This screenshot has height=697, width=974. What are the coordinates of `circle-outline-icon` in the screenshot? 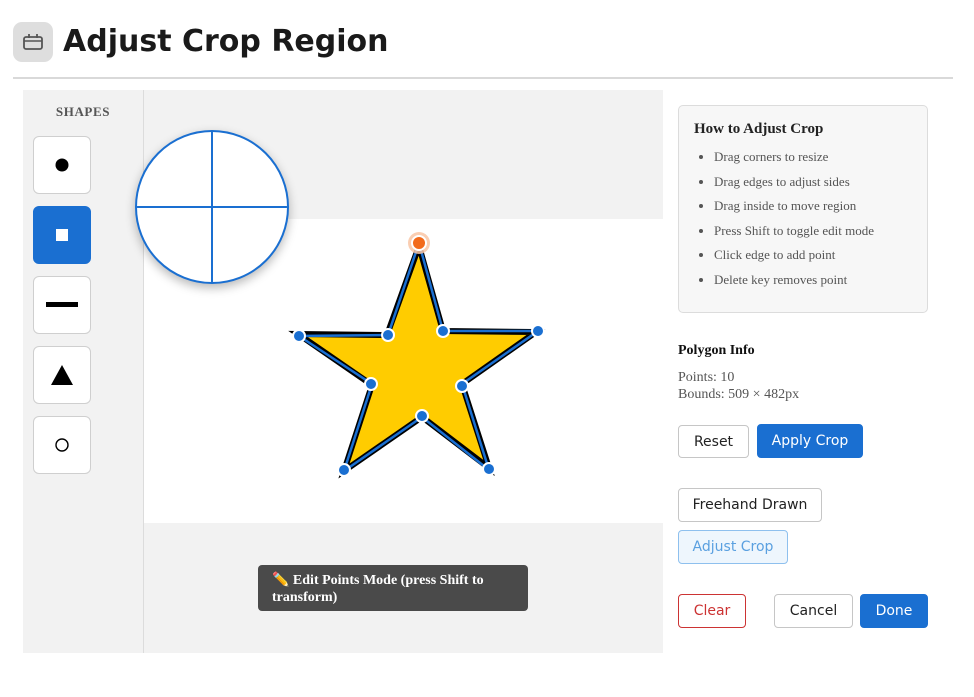 It's located at (62, 445).